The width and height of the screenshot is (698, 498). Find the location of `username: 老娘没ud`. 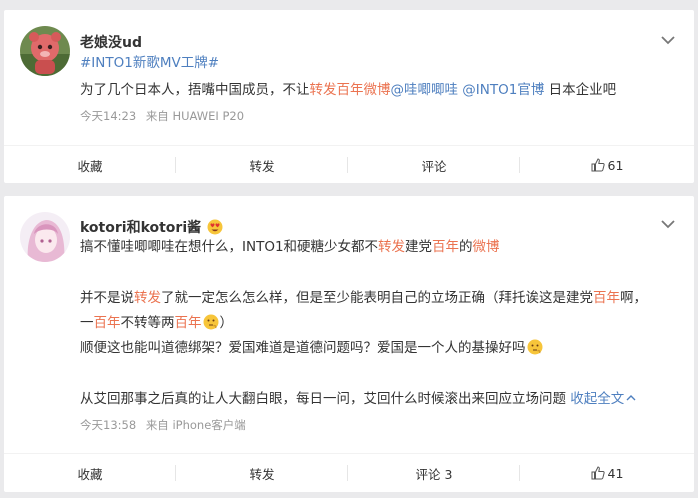

username: 老娘没ud is located at coordinates (111, 42).